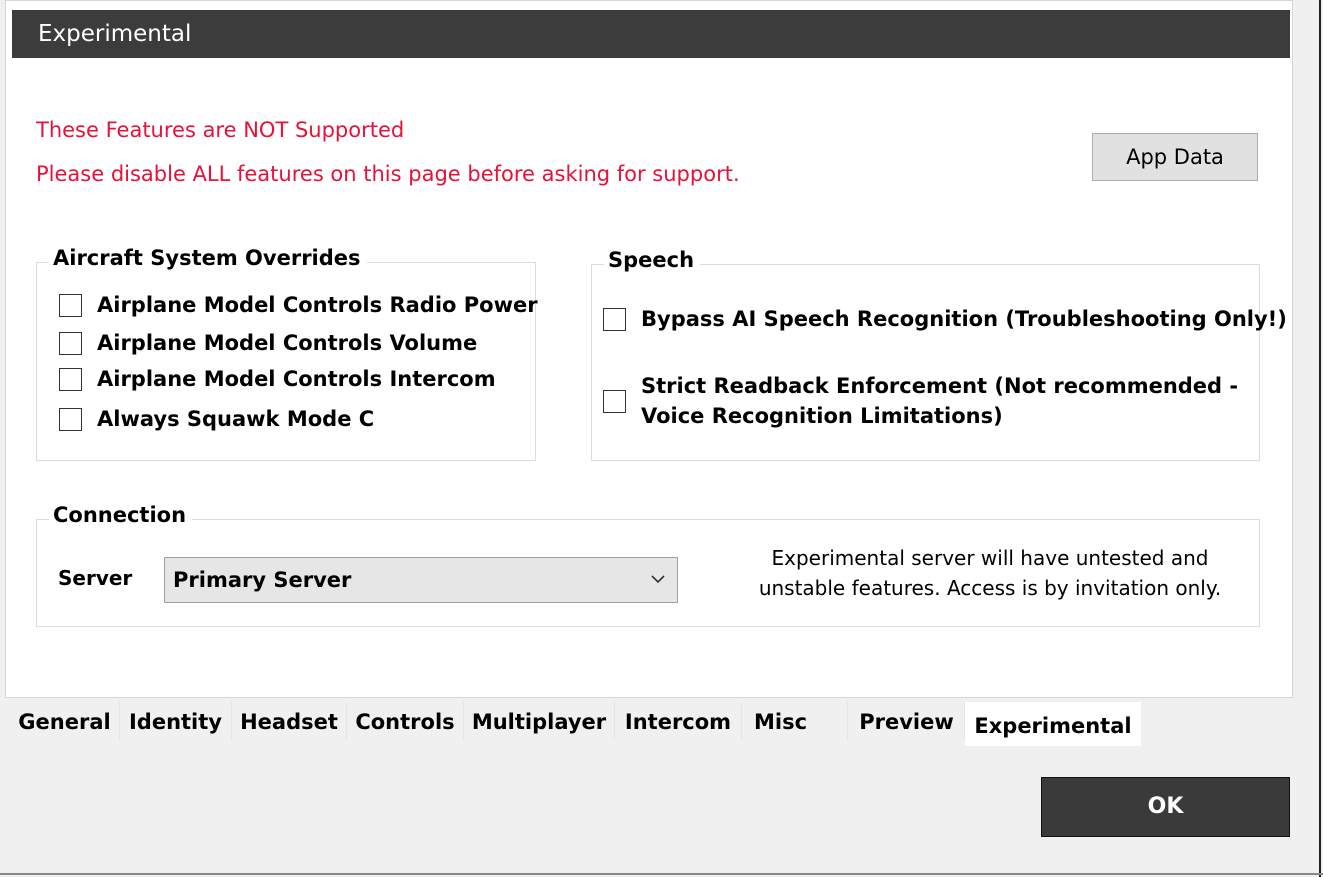 This screenshot has height=877, width=1323. What do you see at coordinates (65, 721) in the screenshot?
I see `tab-general: General` at bounding box center [65, 721].